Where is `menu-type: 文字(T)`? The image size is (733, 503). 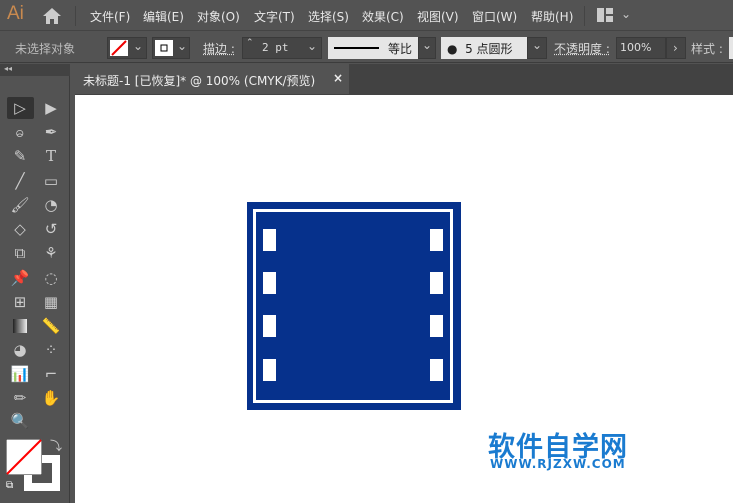
menu-type: 文字(T) is located at coordinates (274, 16).